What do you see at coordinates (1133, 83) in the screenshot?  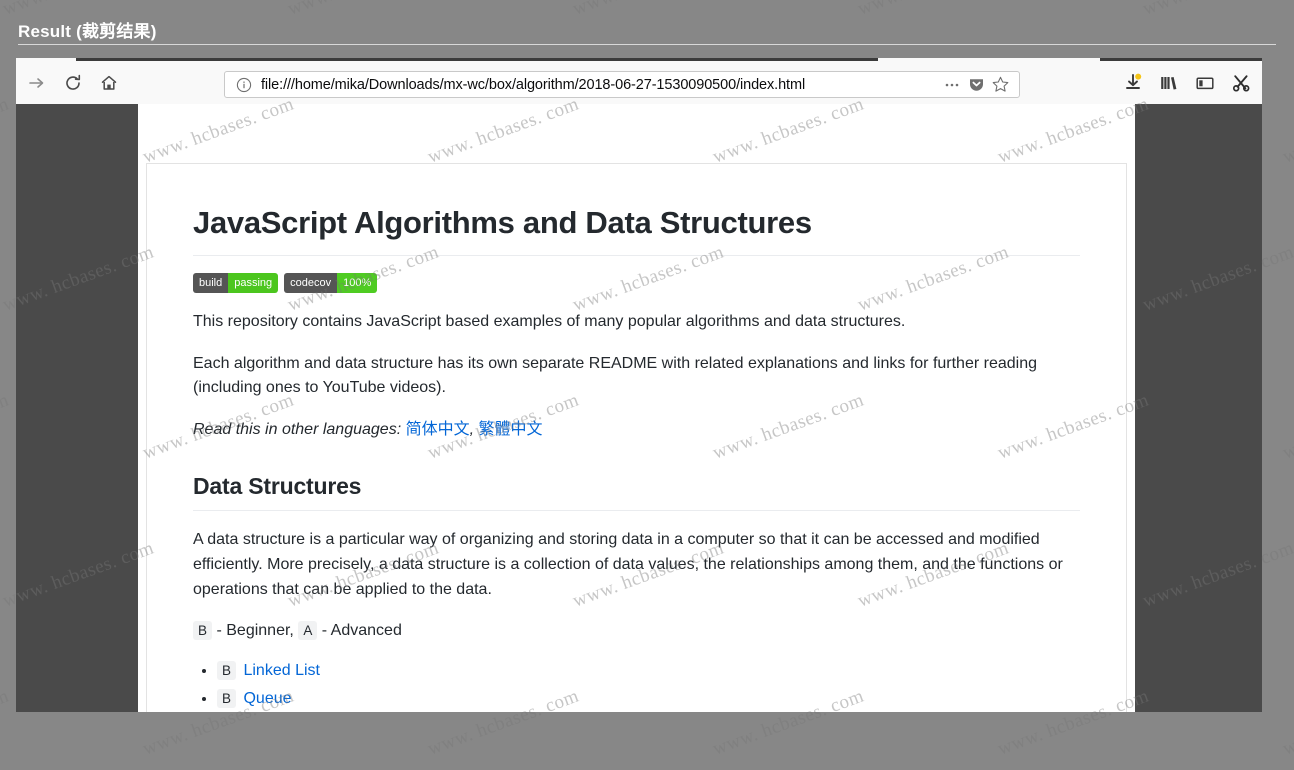 I see `download-arrow-icon` at bounding box center [1133, 83].